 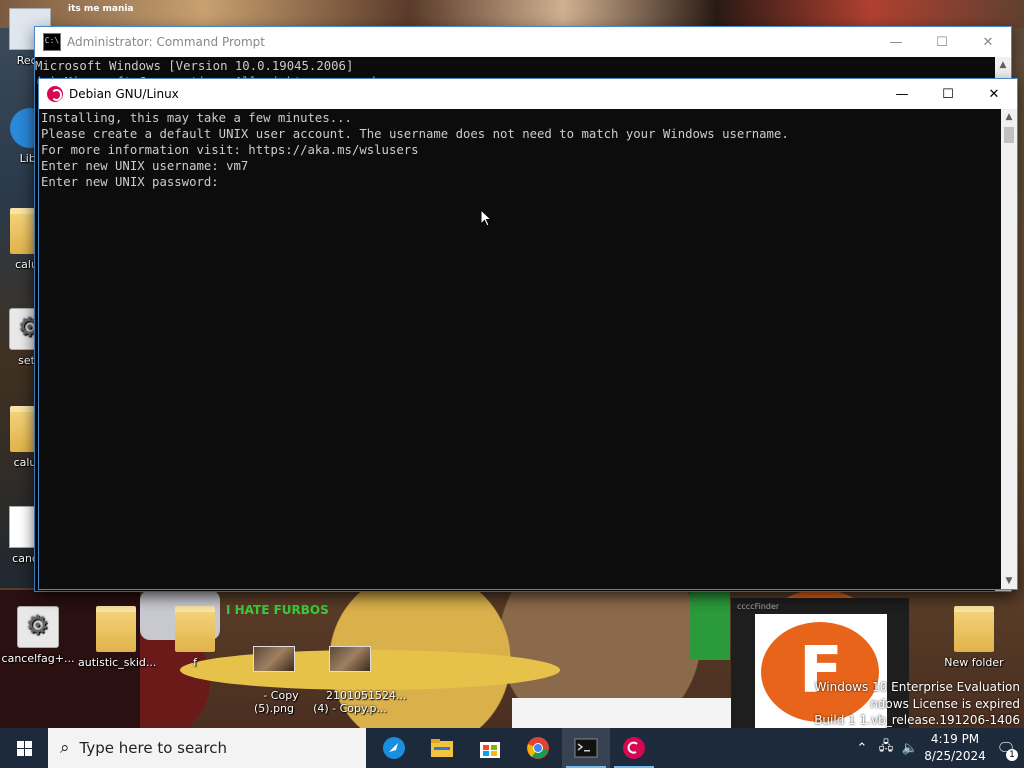 What do you see at coordinates (994, 94) in the screenshot?
I see `debian-close-button: ✕` at bounding box center [994, 94].